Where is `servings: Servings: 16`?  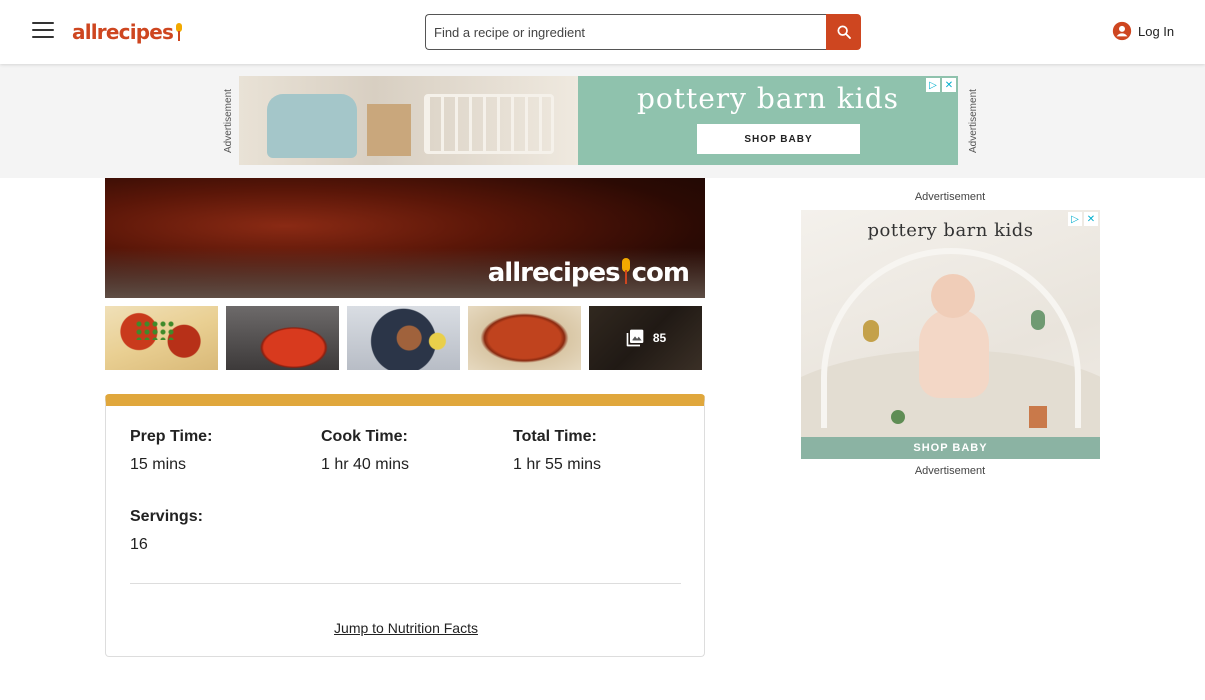 servings: Servings: 16 is located at coordinates (166, 531).